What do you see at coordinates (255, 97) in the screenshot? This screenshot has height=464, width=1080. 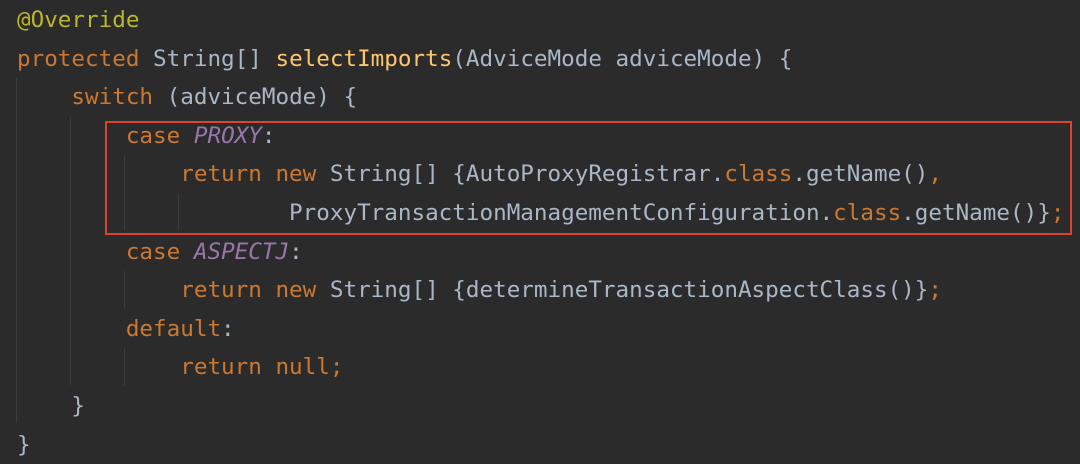 I see `code-token-id: (adviceMode) {` at bounding box center [255, 97].